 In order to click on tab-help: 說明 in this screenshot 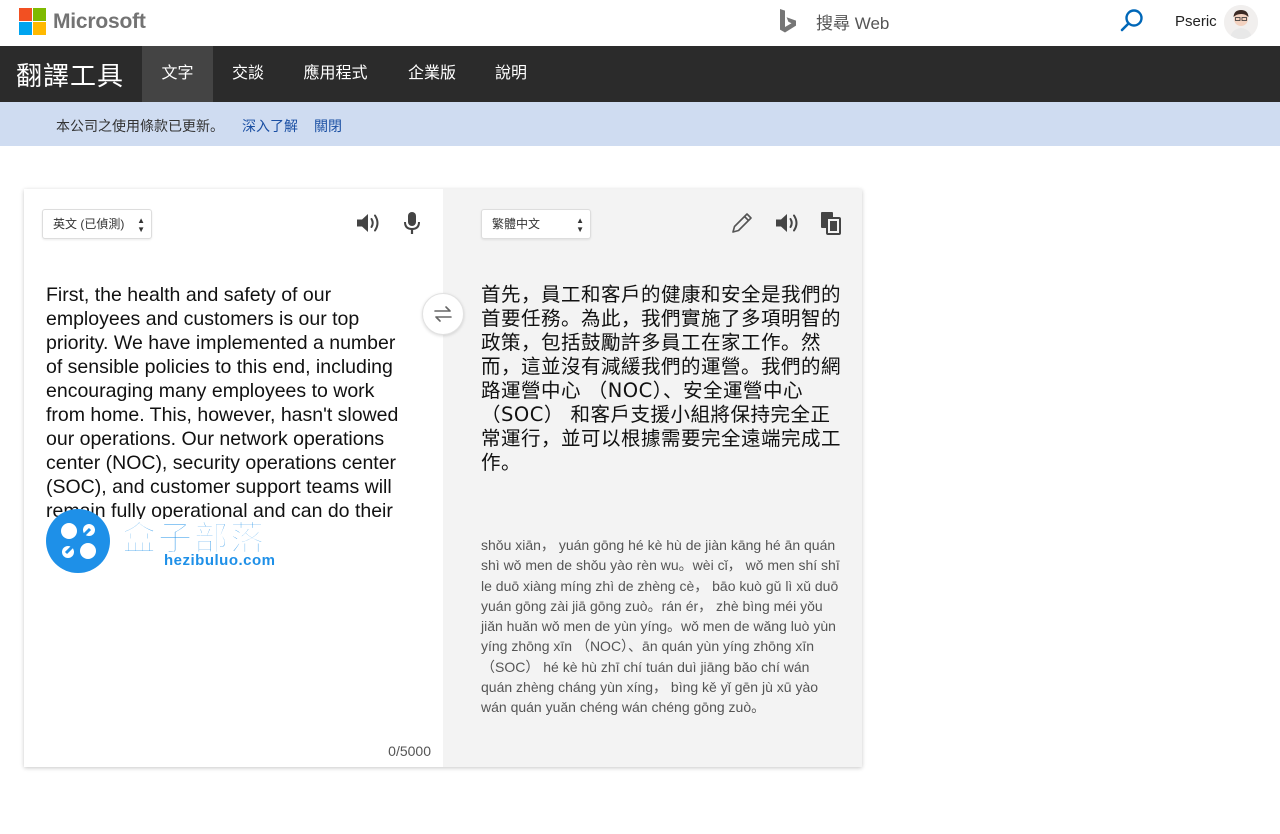, I will do `click(511, 74)`.